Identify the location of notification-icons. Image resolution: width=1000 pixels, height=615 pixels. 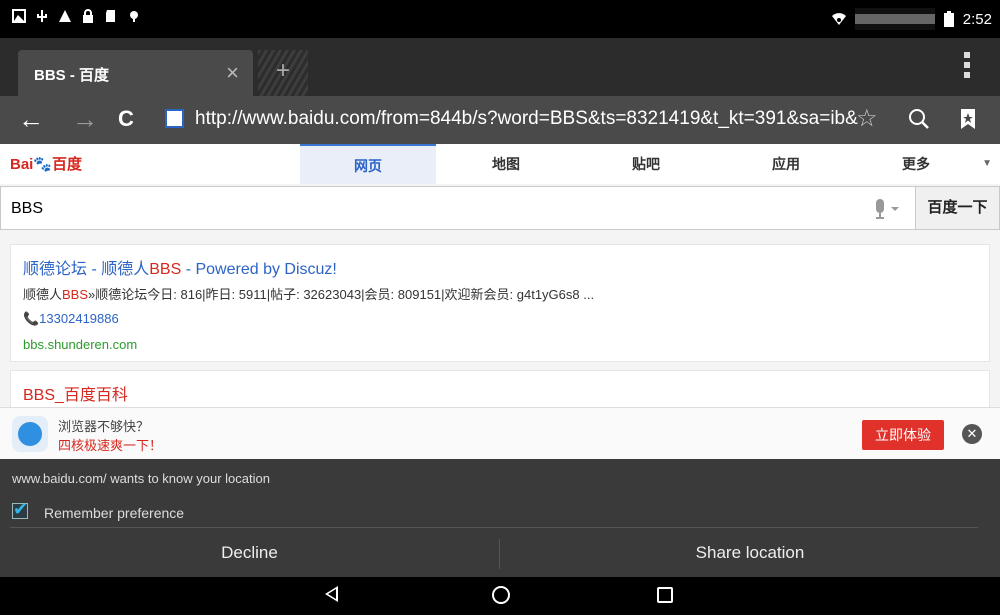
(76, 16).